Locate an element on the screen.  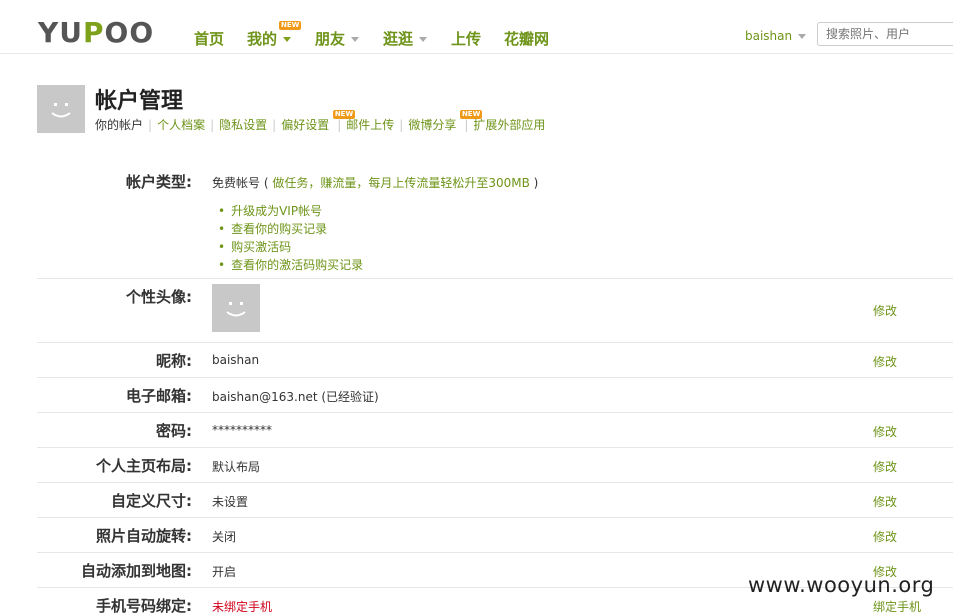
nav-home-label: 首页 is located at coordinates (209, 39).